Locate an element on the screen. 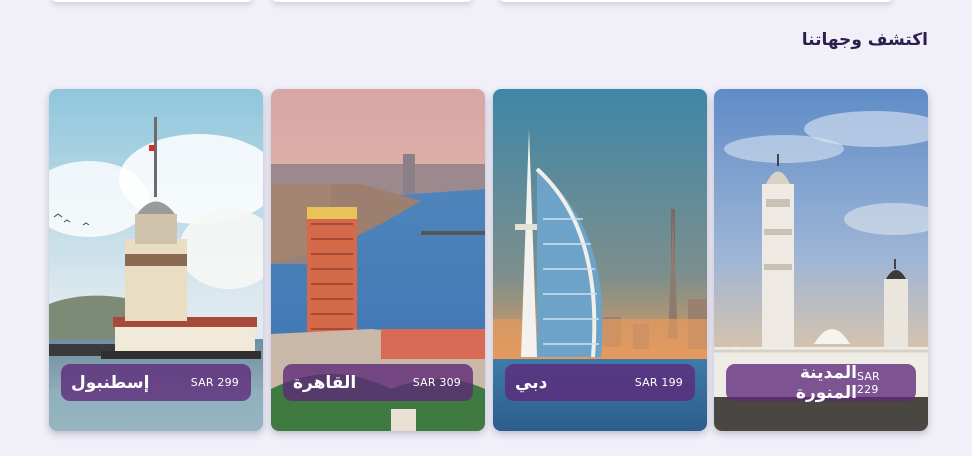  destination-price: SAR 229 is located at coordinates (868, 382).